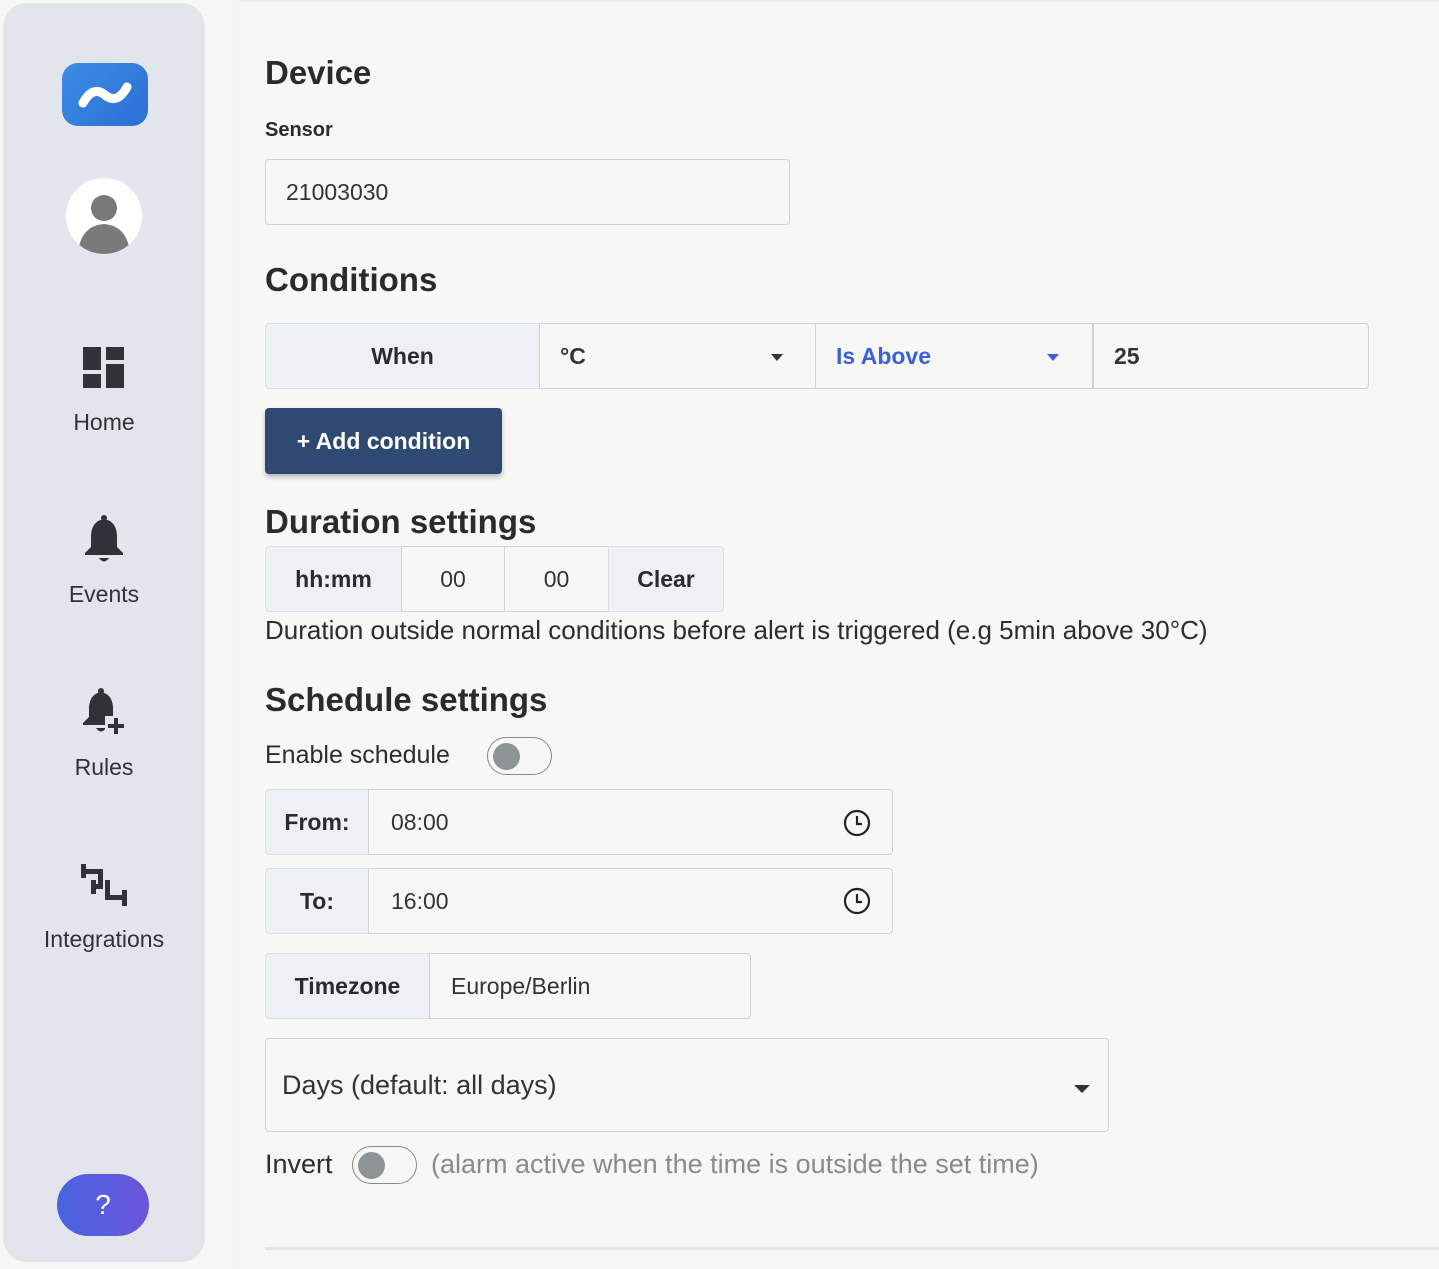 The height and width of the screenshot is (1269, 1439). I want to click on hours-input: 00, so click(453, 579).